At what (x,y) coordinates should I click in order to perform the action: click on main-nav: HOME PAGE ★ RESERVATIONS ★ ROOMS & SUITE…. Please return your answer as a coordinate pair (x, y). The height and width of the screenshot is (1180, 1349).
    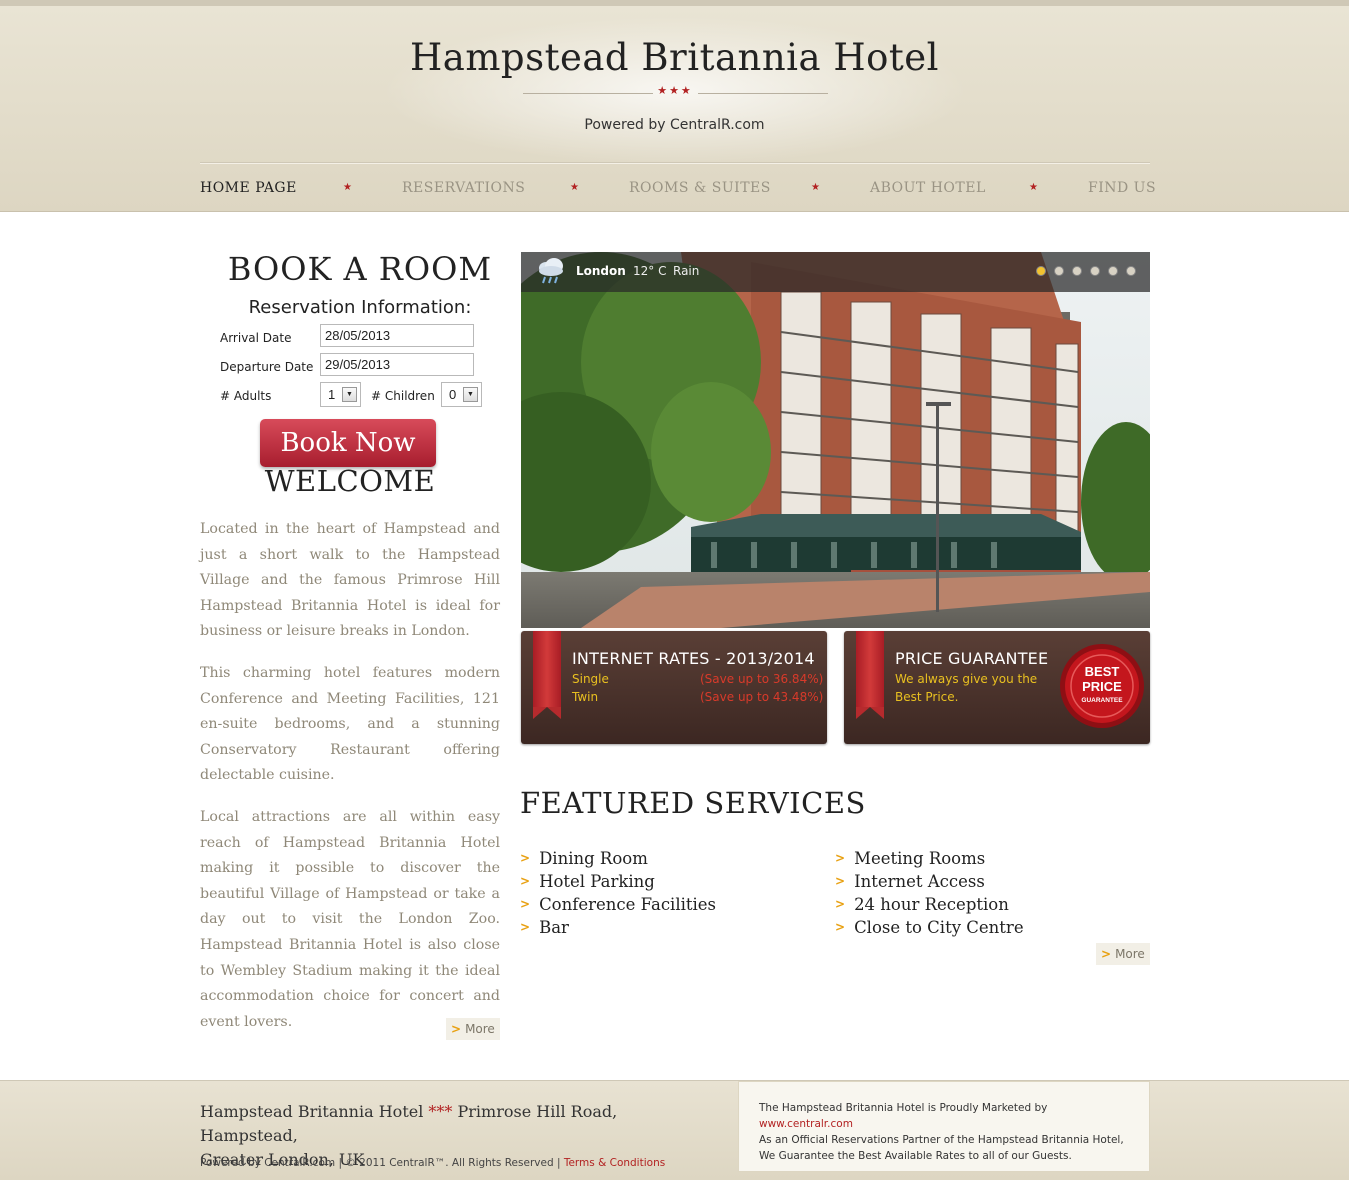
    Looking at the image, I should click on (678, 190).